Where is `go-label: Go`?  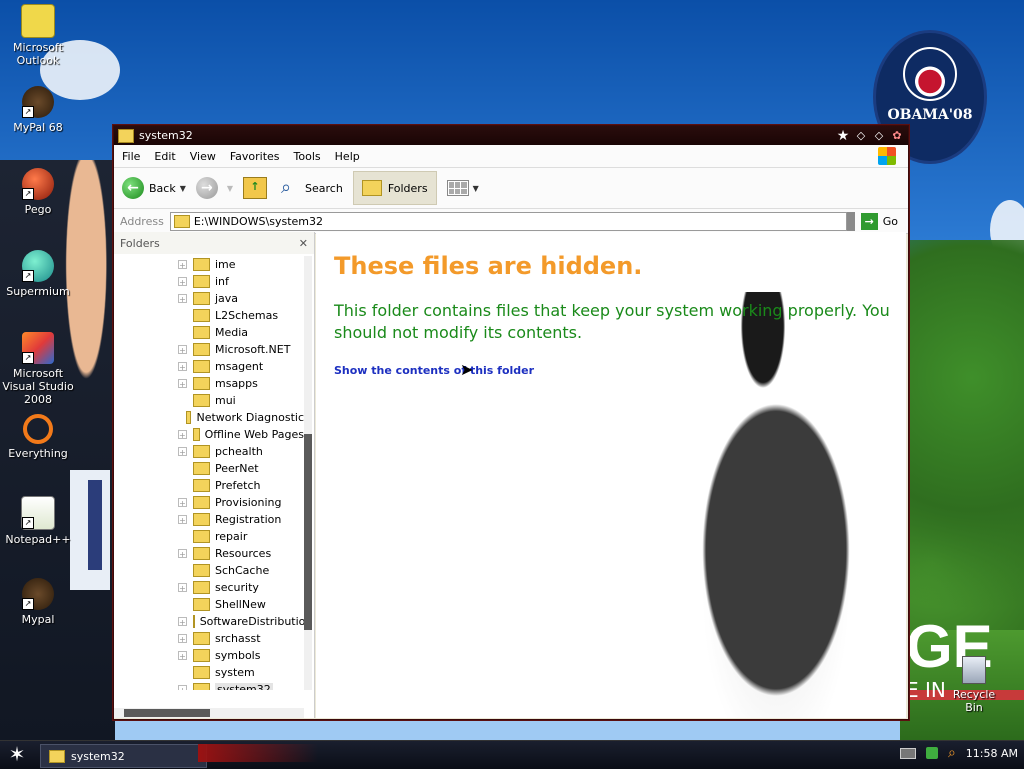
go-label: Go is located at coordinates (890, 221).